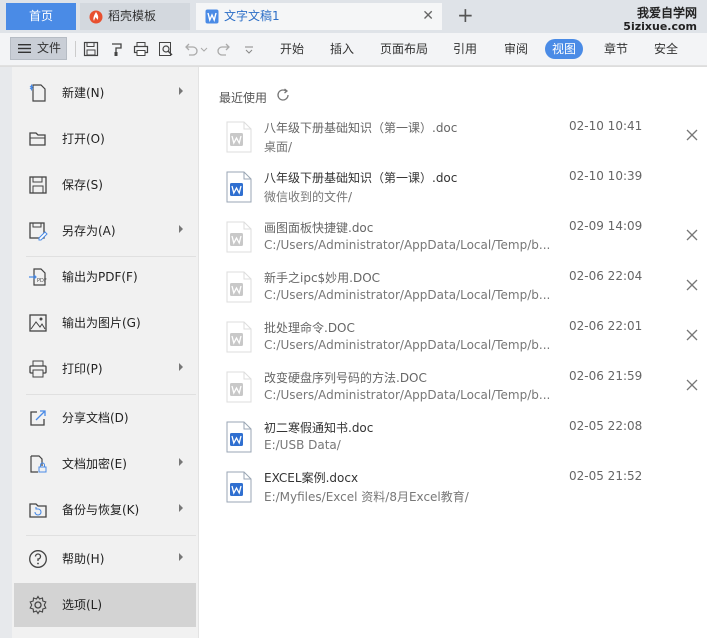  Describe the element at coordinates (105, 605) in the screenshot. I see `menu-item-options: 选项(L)` at that location.